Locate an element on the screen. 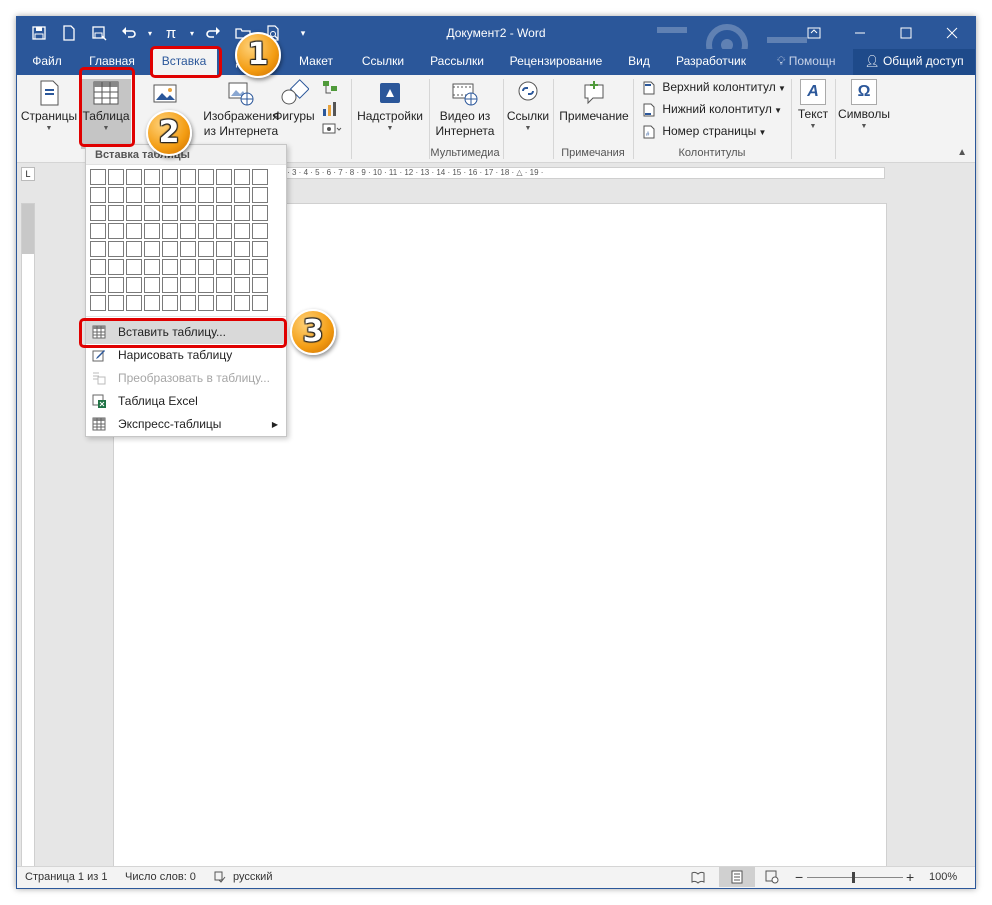  zoom-out-button: − is located at coordinates (799, 877).